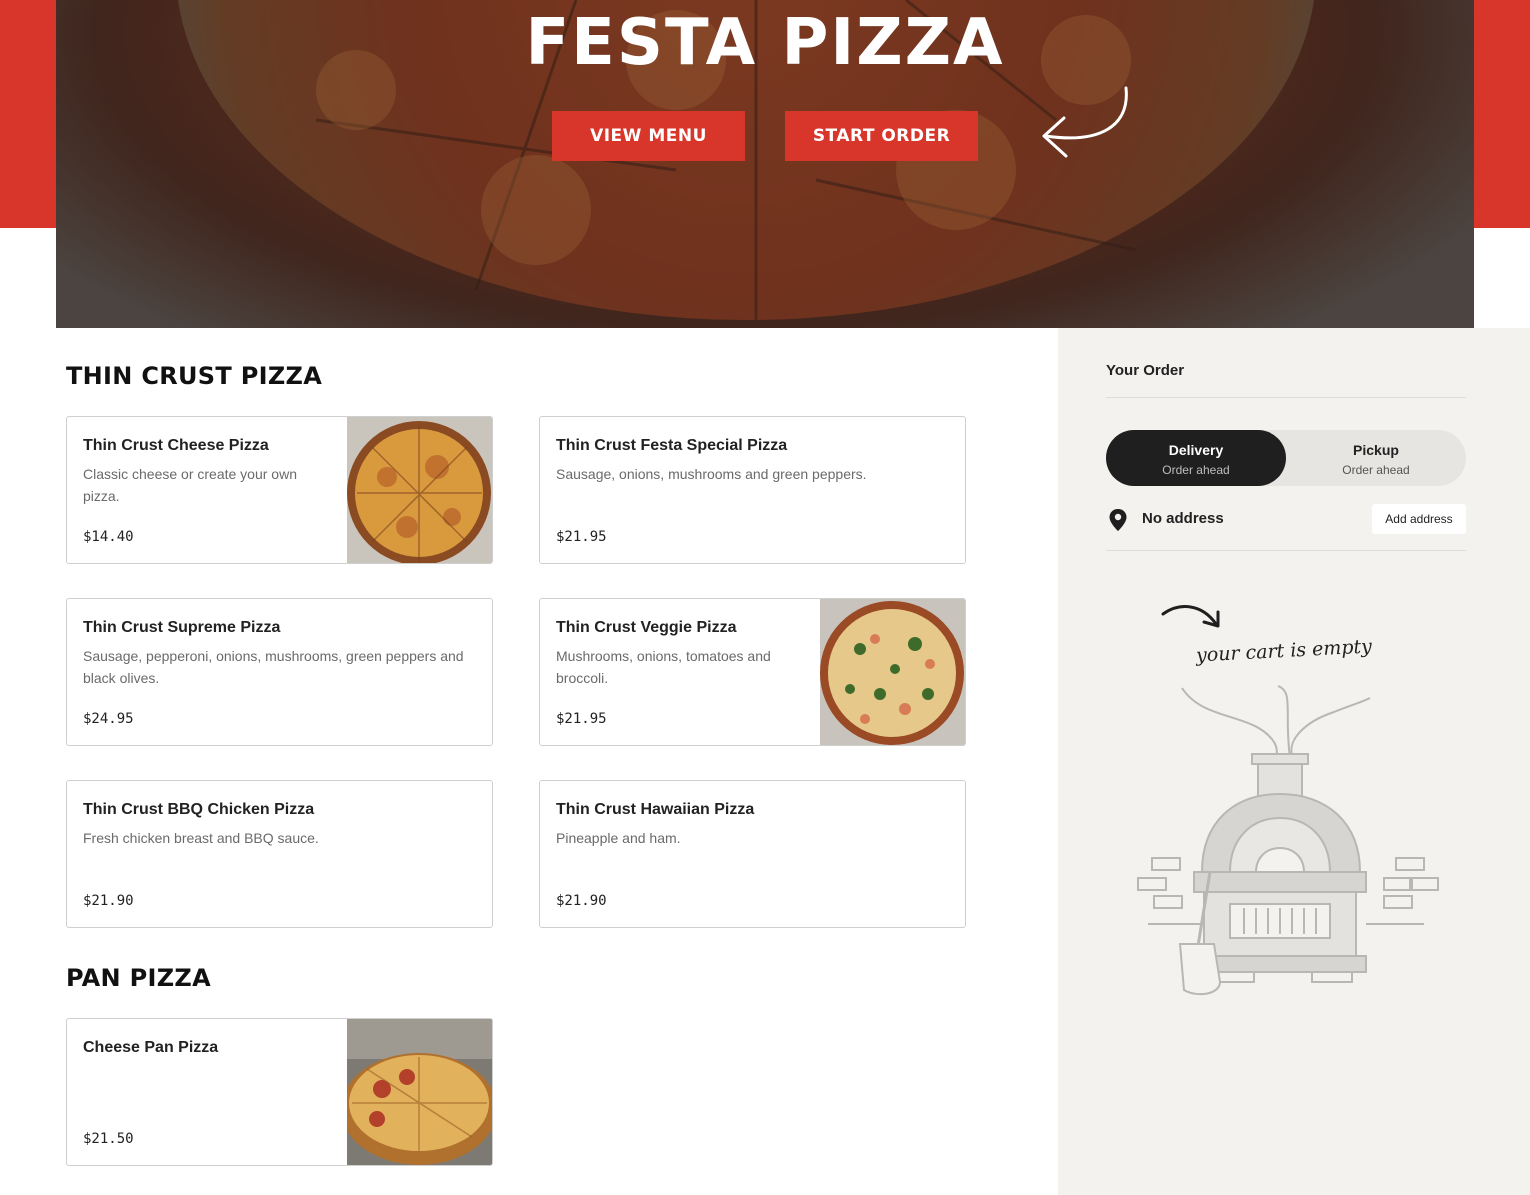 The width and height of the screenshot is (1530, 1195). Describe the element at coordinates (419, 1092) in the screenshot. I see `pan-pizza-photo` at that location.